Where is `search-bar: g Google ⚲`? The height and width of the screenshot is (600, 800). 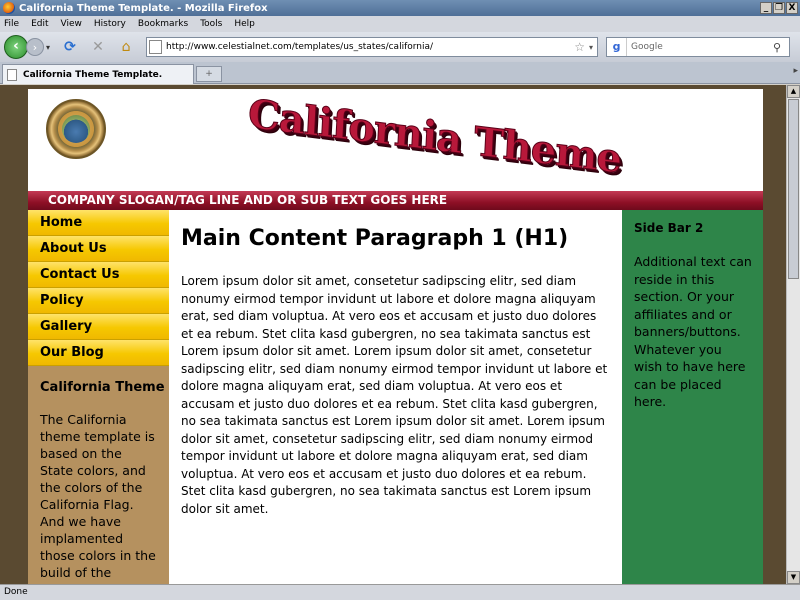 search-bar: g Google ⚲ is located at coordinates (698, 47).